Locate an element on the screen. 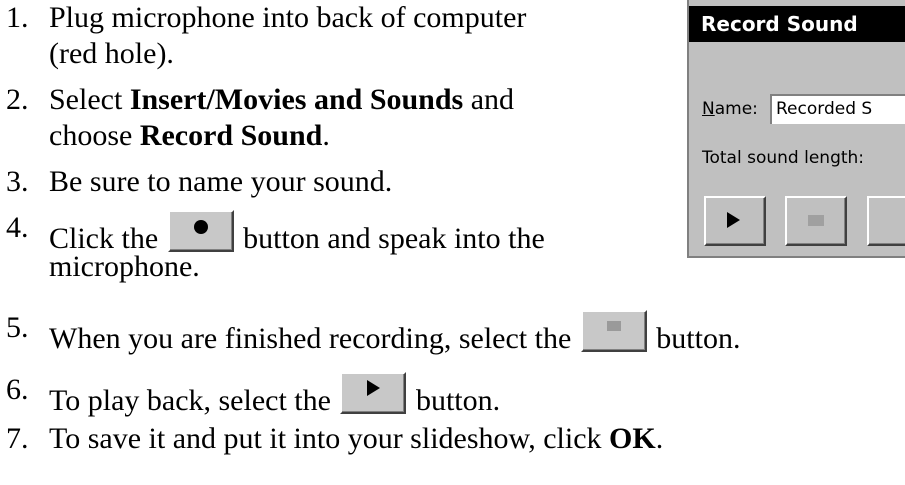 Image resolution: width=905 pixels, height=485 pixels. step-text-part: Select is located at coordinates (89, 99).